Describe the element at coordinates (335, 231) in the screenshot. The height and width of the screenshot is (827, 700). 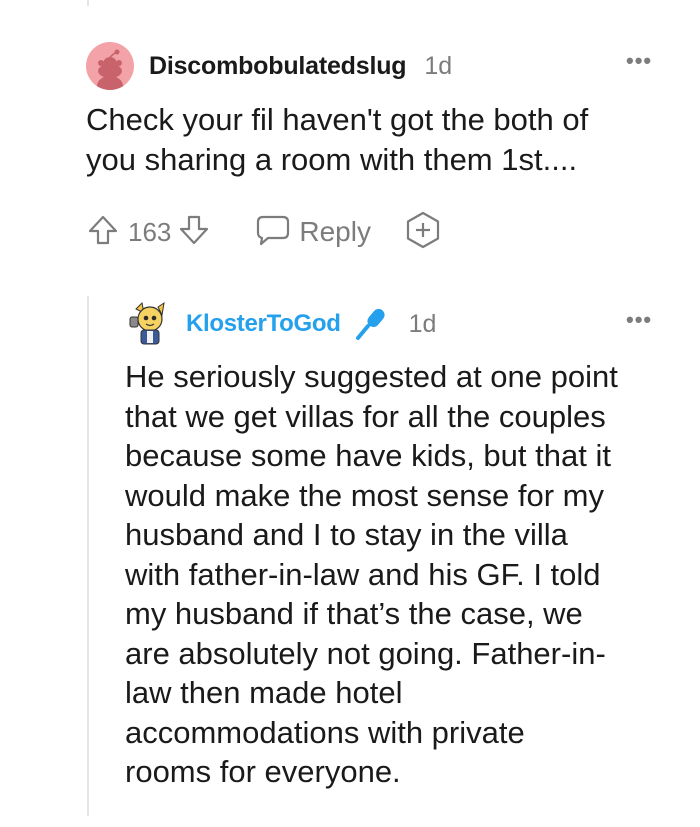
I see `reply-label: Reply` at that location.